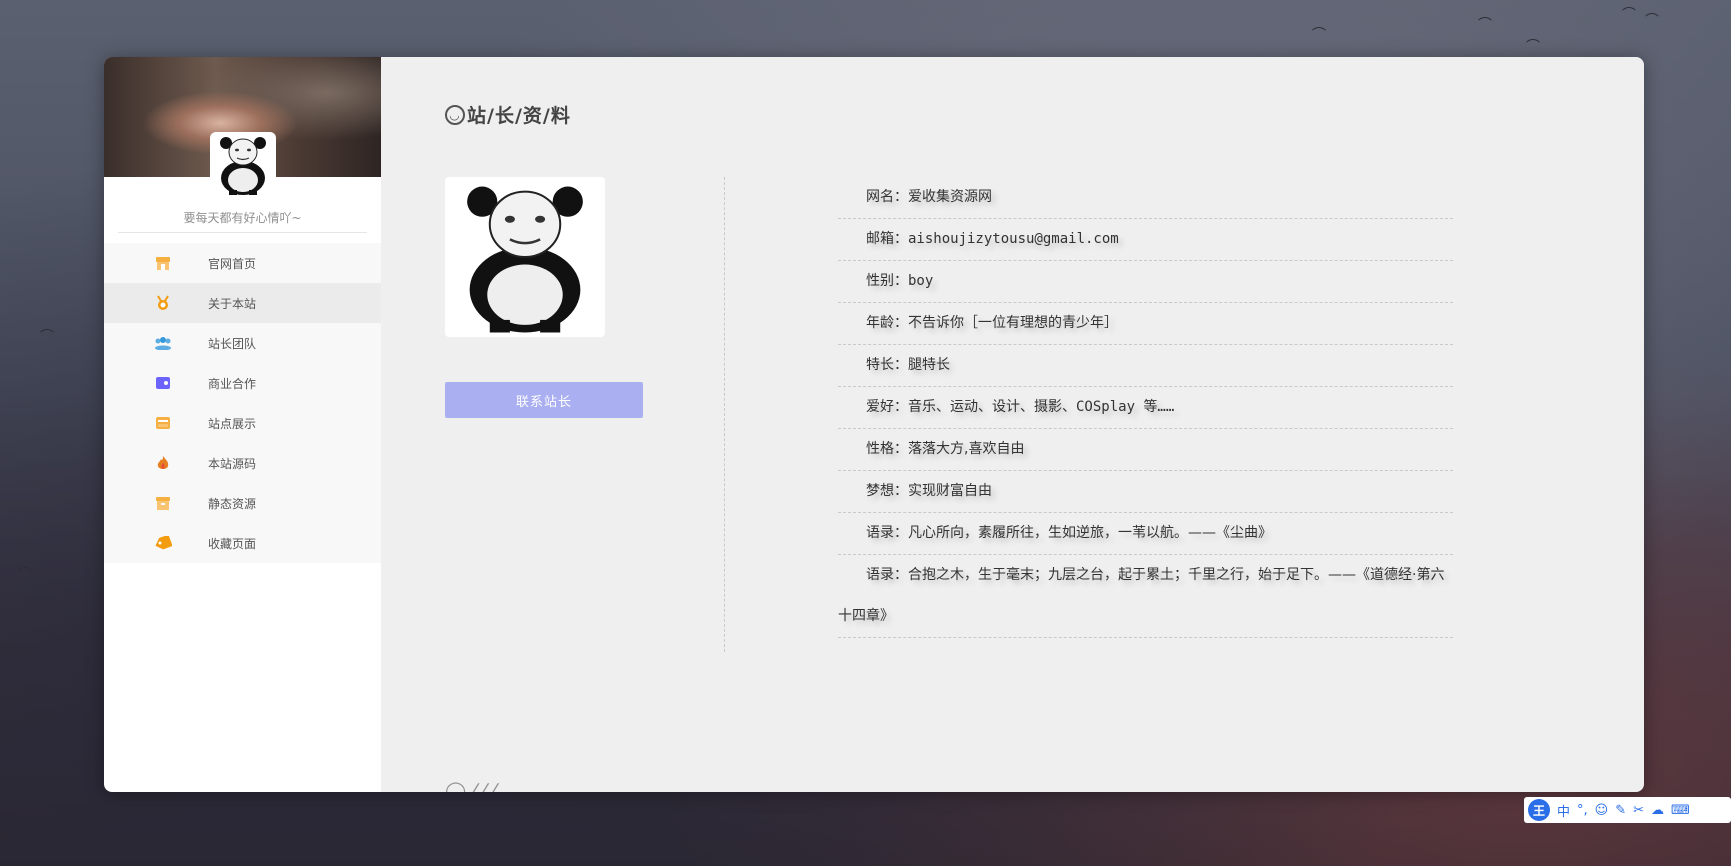 Image resolution: width=1731 pixels, height=866 pixels. I want to click on tag-icon, so click(163, 543).